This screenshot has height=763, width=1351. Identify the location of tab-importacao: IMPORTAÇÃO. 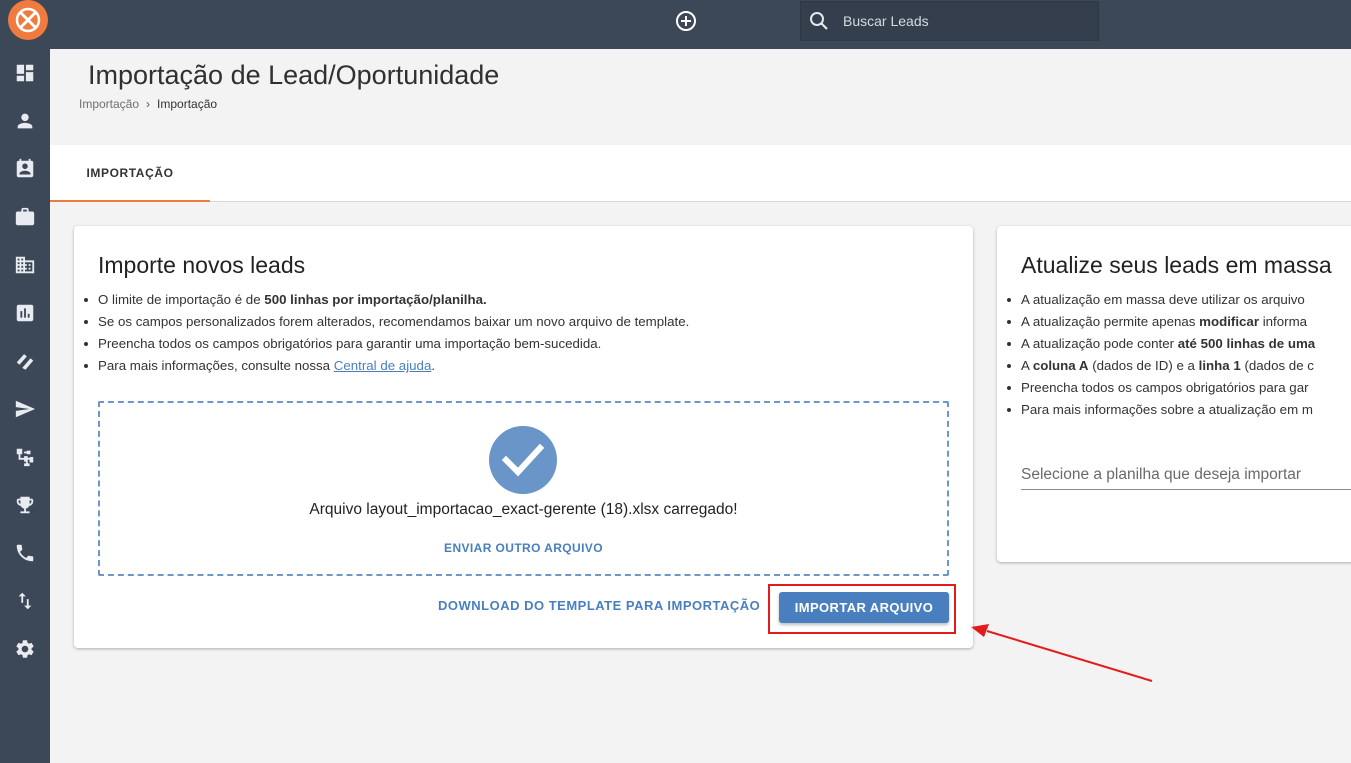
(130, 173).